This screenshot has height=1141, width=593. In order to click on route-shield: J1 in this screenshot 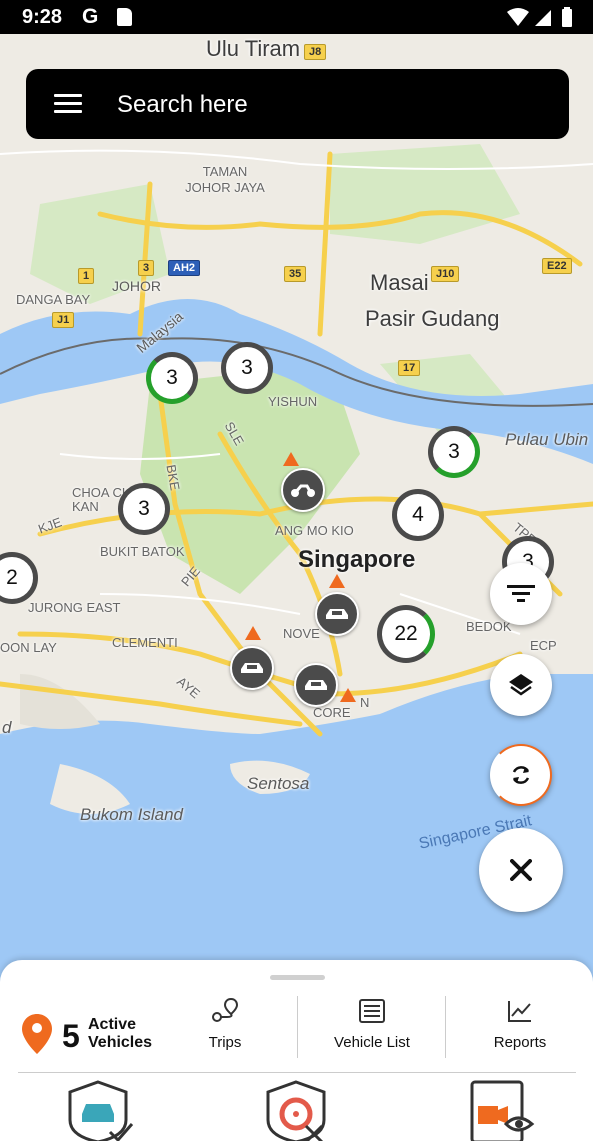, I will do `click(63, 320)`.